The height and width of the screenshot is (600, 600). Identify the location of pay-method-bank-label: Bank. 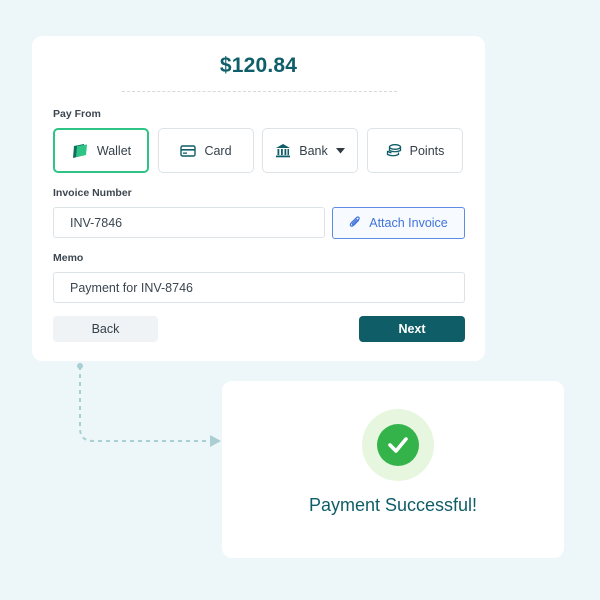
(313, 150).